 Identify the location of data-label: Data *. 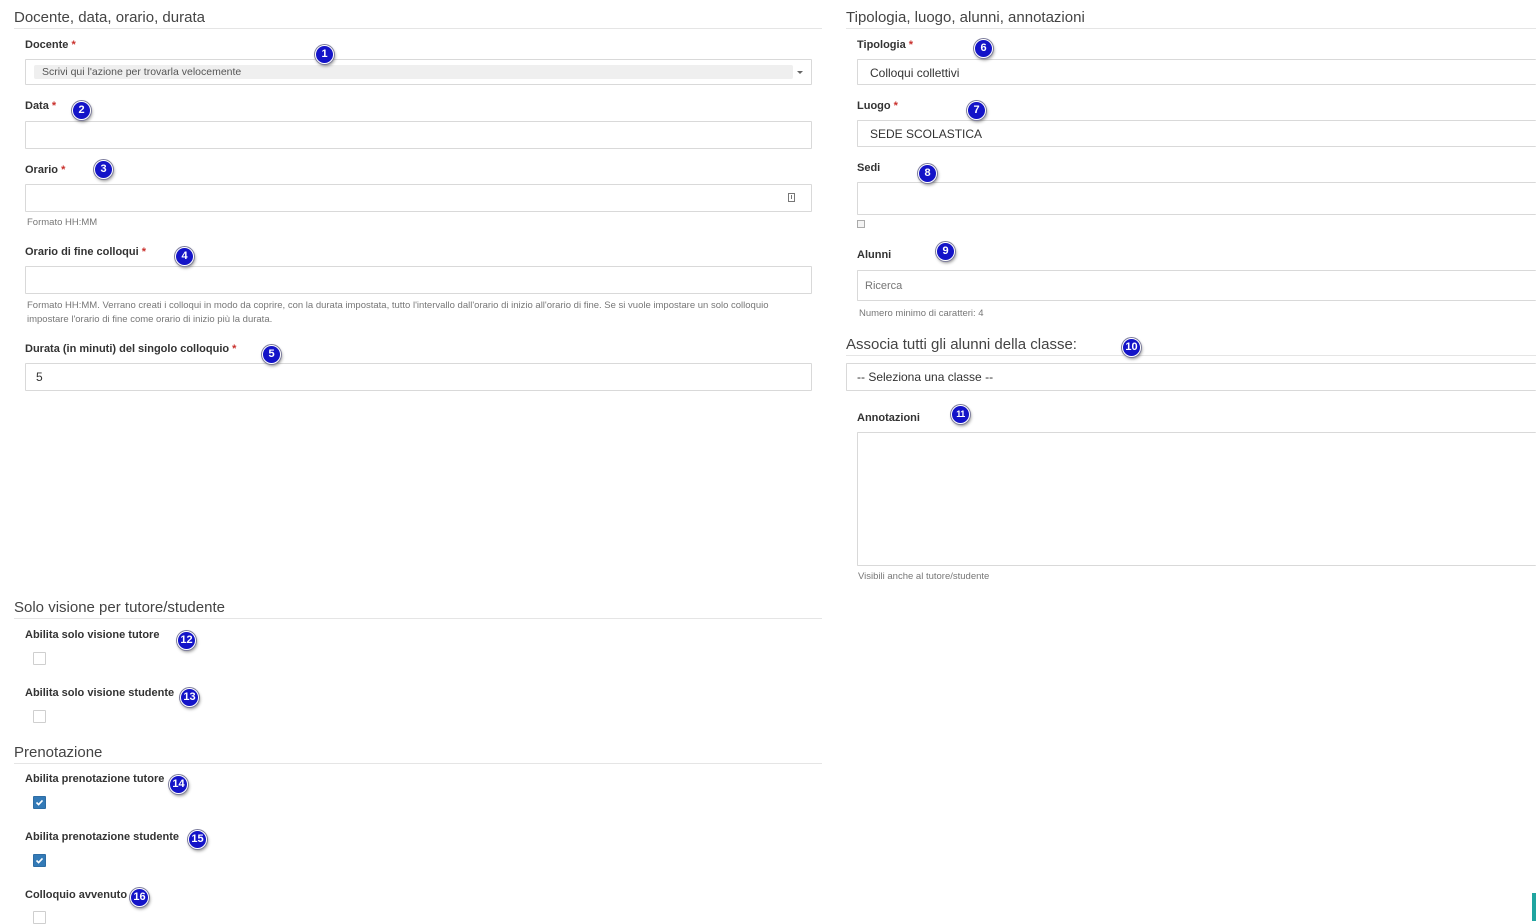
(41, 106).